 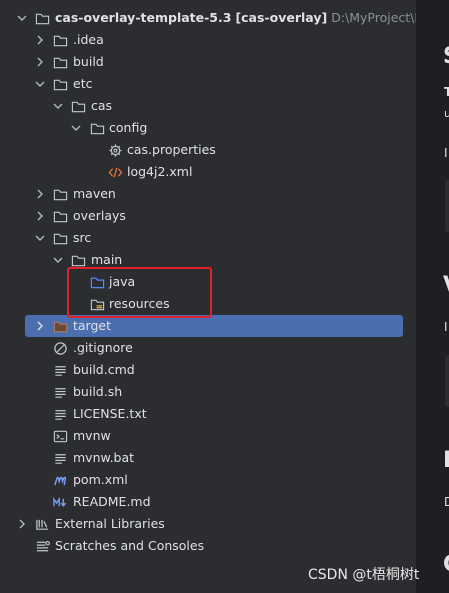 What do you see at coordinates (103, 347) in the screenshot?
I see `tree-label: .gitignore` at bounding box center [103, 347].